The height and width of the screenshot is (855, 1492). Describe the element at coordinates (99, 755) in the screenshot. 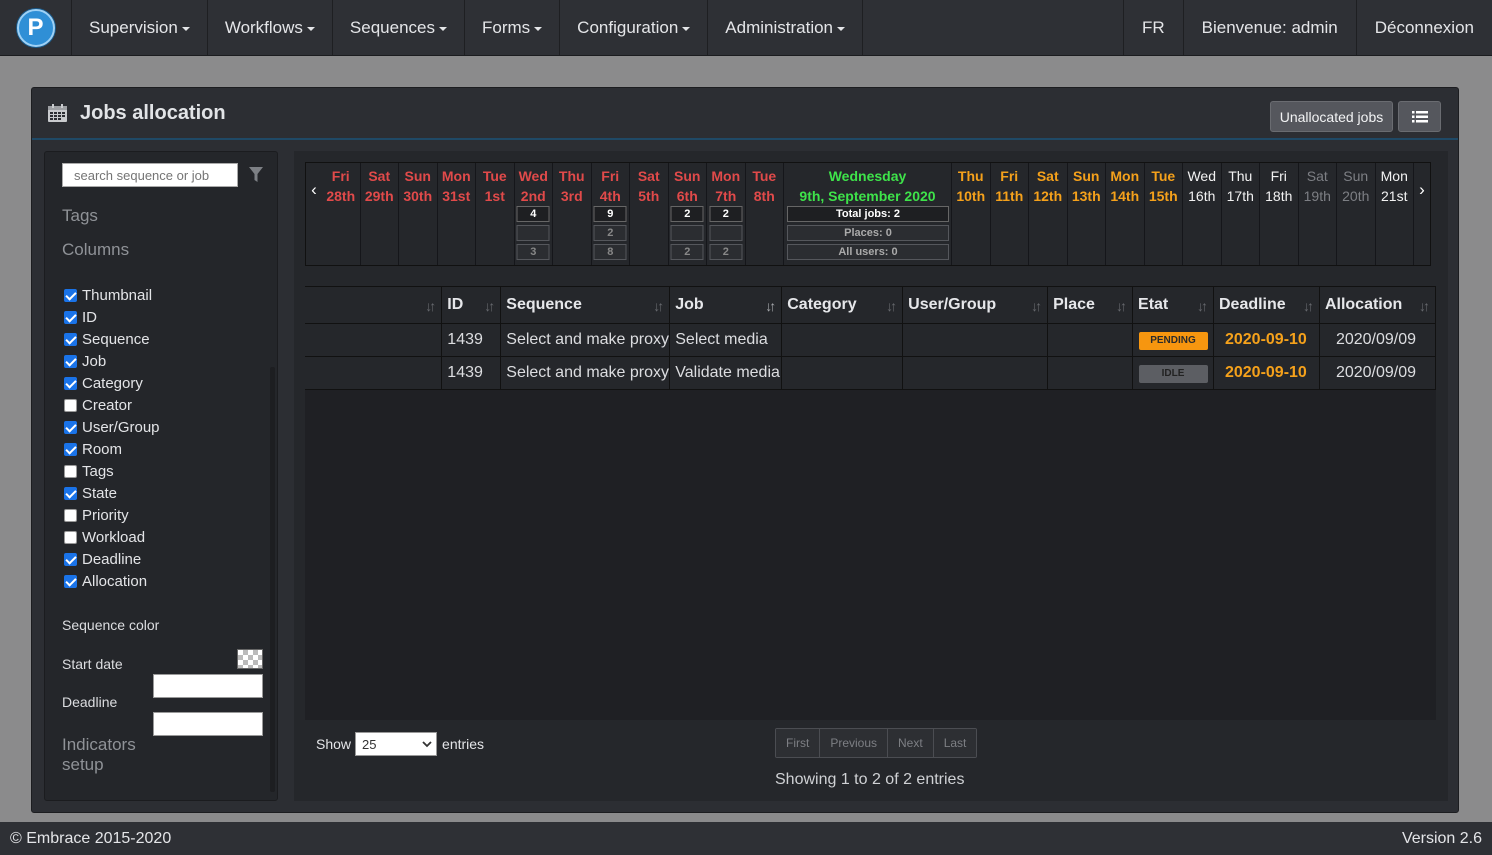

I see `indicators-setup-label: Indicators setup` at that location.